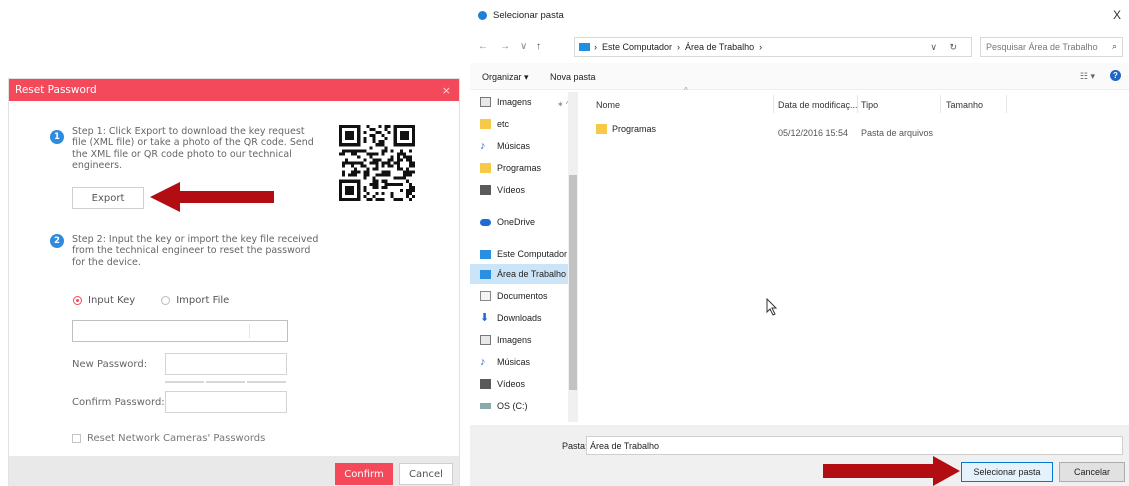 This screenshot has height=486, width=1129. I want to click on search-input: Pesquisar Área de Trabalho ⌕, so click(1051, 47).